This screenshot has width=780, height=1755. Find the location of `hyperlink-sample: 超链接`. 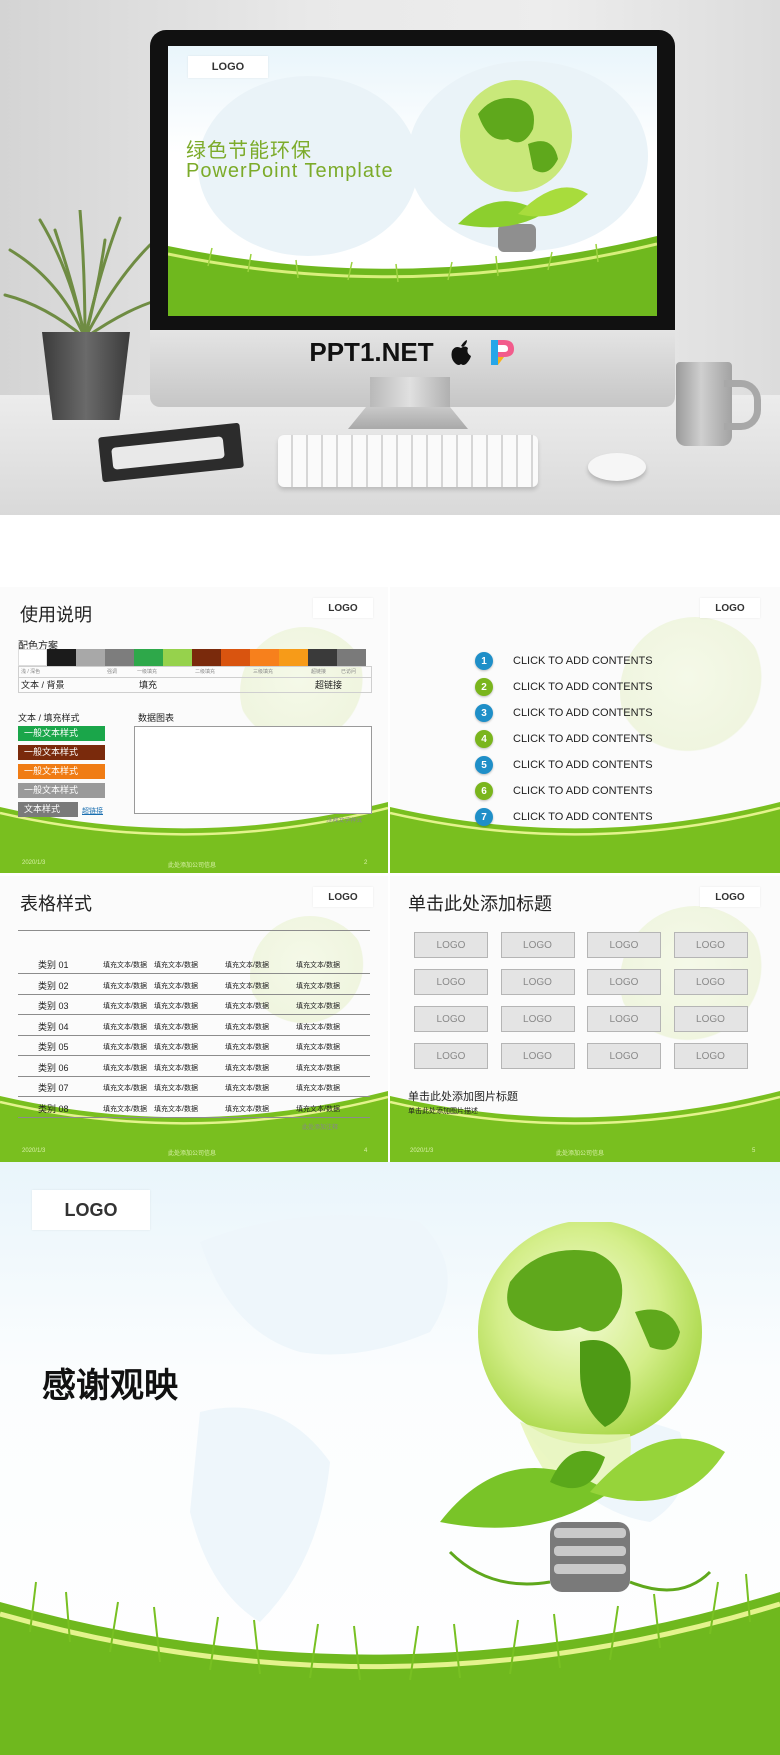

hyperlink-sample: 超链接 is located at coordinates (92, 811).